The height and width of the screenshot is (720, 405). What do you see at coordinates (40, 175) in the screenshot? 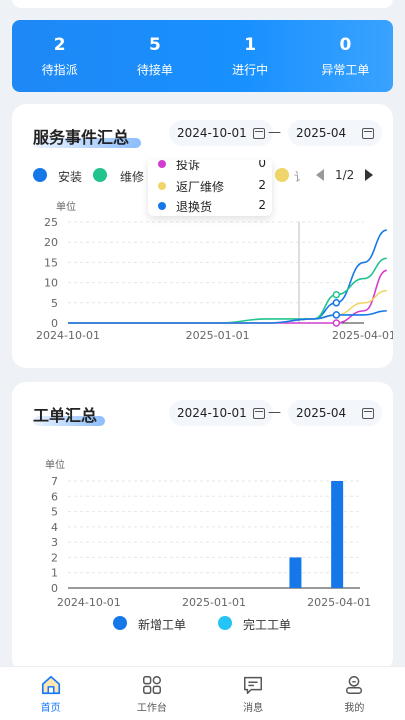
I see `legend-dot-install` at bounding box center [40, 175].